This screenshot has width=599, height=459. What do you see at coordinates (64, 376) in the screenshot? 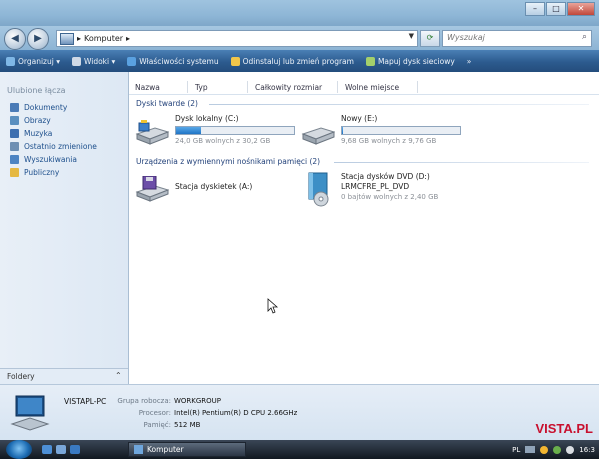
I see `folders-toggle: Foldery ⌃` at bounding box center [64, 376].